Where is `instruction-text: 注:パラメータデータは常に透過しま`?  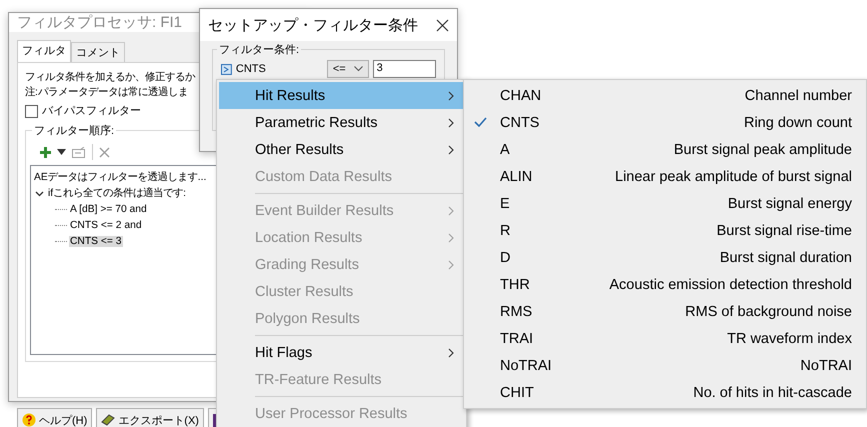 instruction-text: 注:パラメータデータは常に透過しま is located at coordinates (106, 92).